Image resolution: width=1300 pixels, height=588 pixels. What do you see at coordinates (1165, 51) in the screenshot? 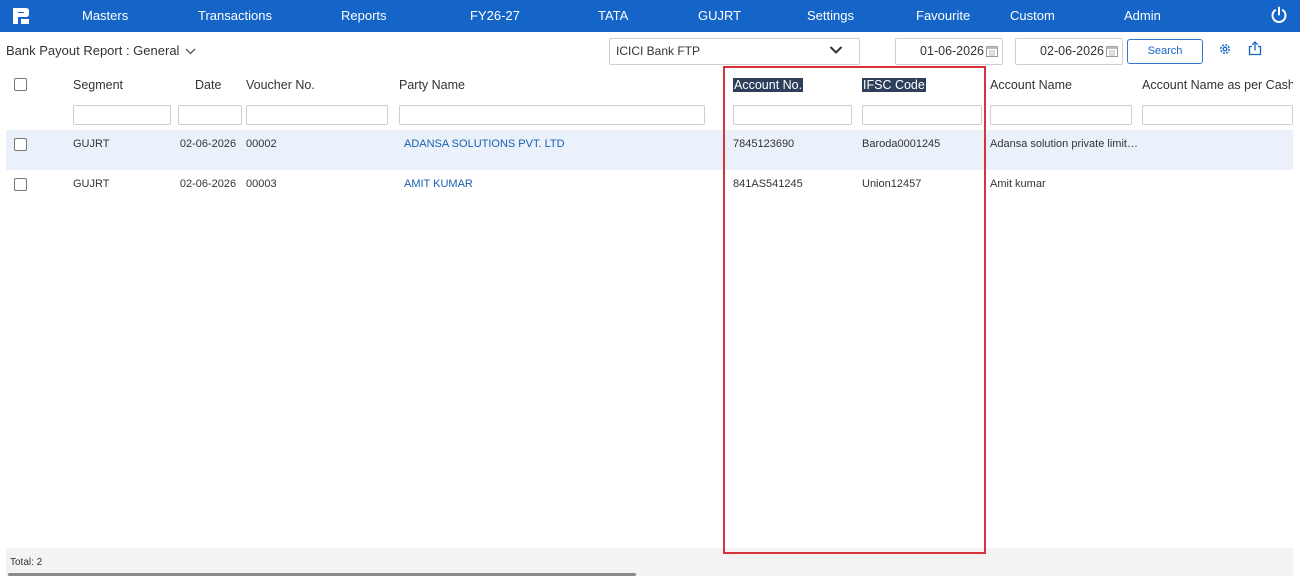
I see `search-button: Search` at bounding box center [1165, 51].